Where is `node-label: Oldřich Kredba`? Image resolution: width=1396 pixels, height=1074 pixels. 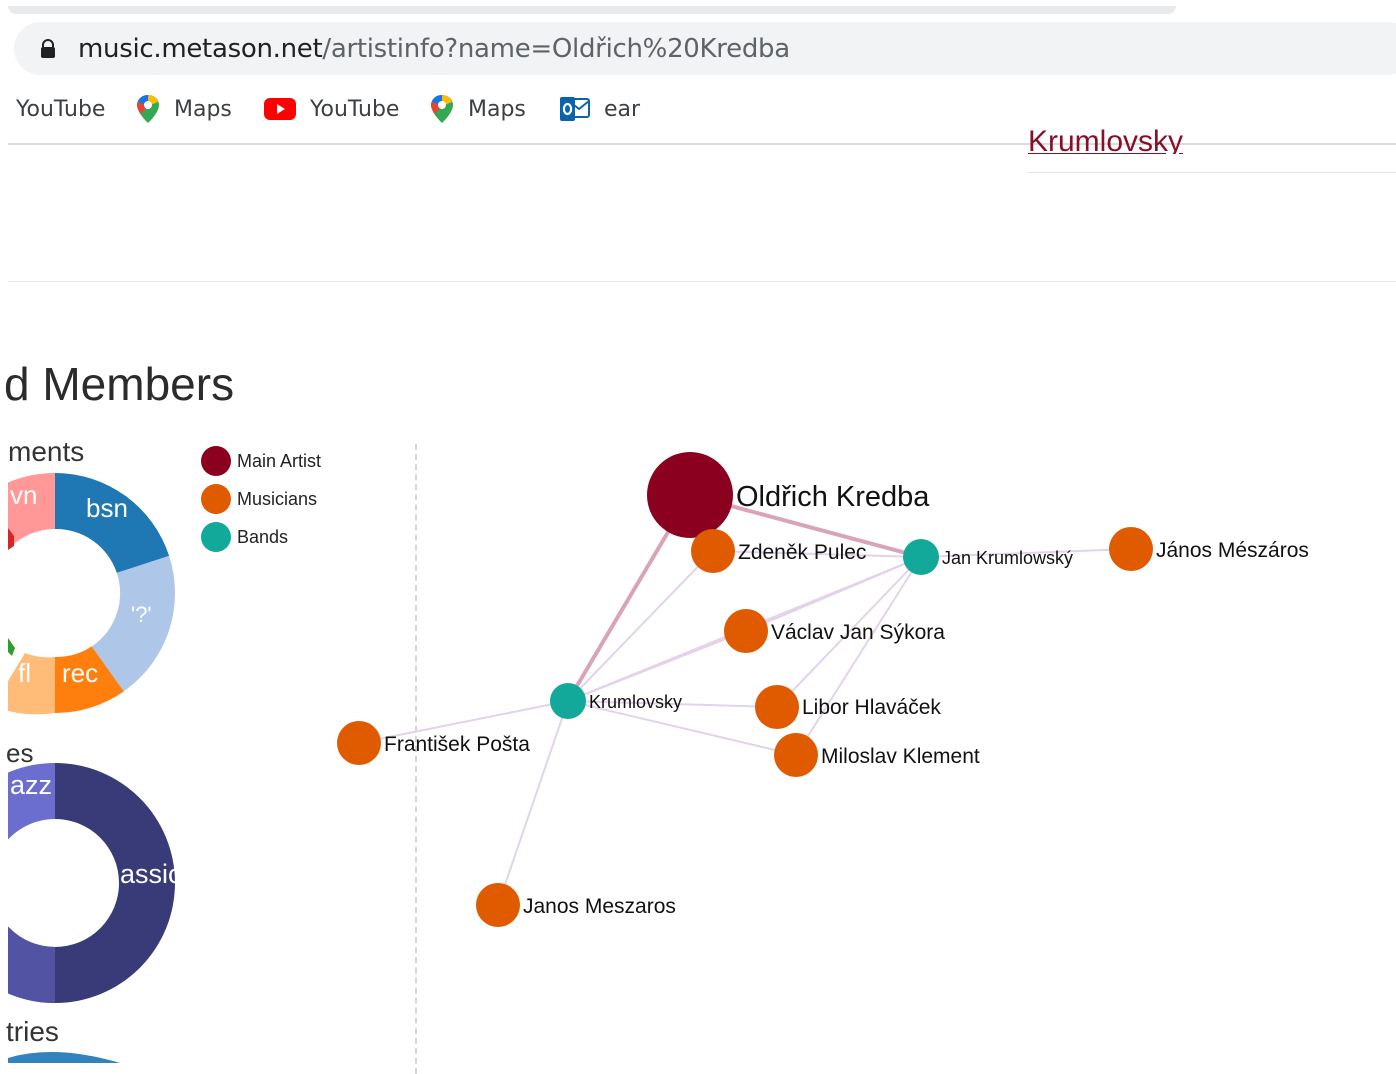
node-label: Oldřich Kredba is located at coordinates (833, 497).